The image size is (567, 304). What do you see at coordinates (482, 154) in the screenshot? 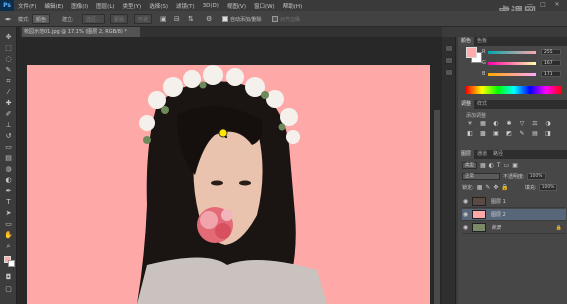
I see `tab-channels: 通道` at bounding box center [482, 154].